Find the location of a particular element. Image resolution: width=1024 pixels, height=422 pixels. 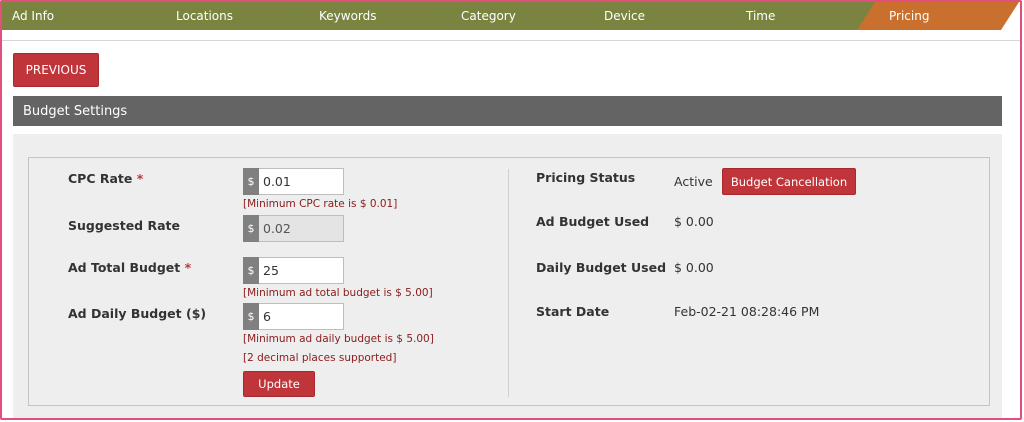

step-category: Category is located at coordinates (510, 16).